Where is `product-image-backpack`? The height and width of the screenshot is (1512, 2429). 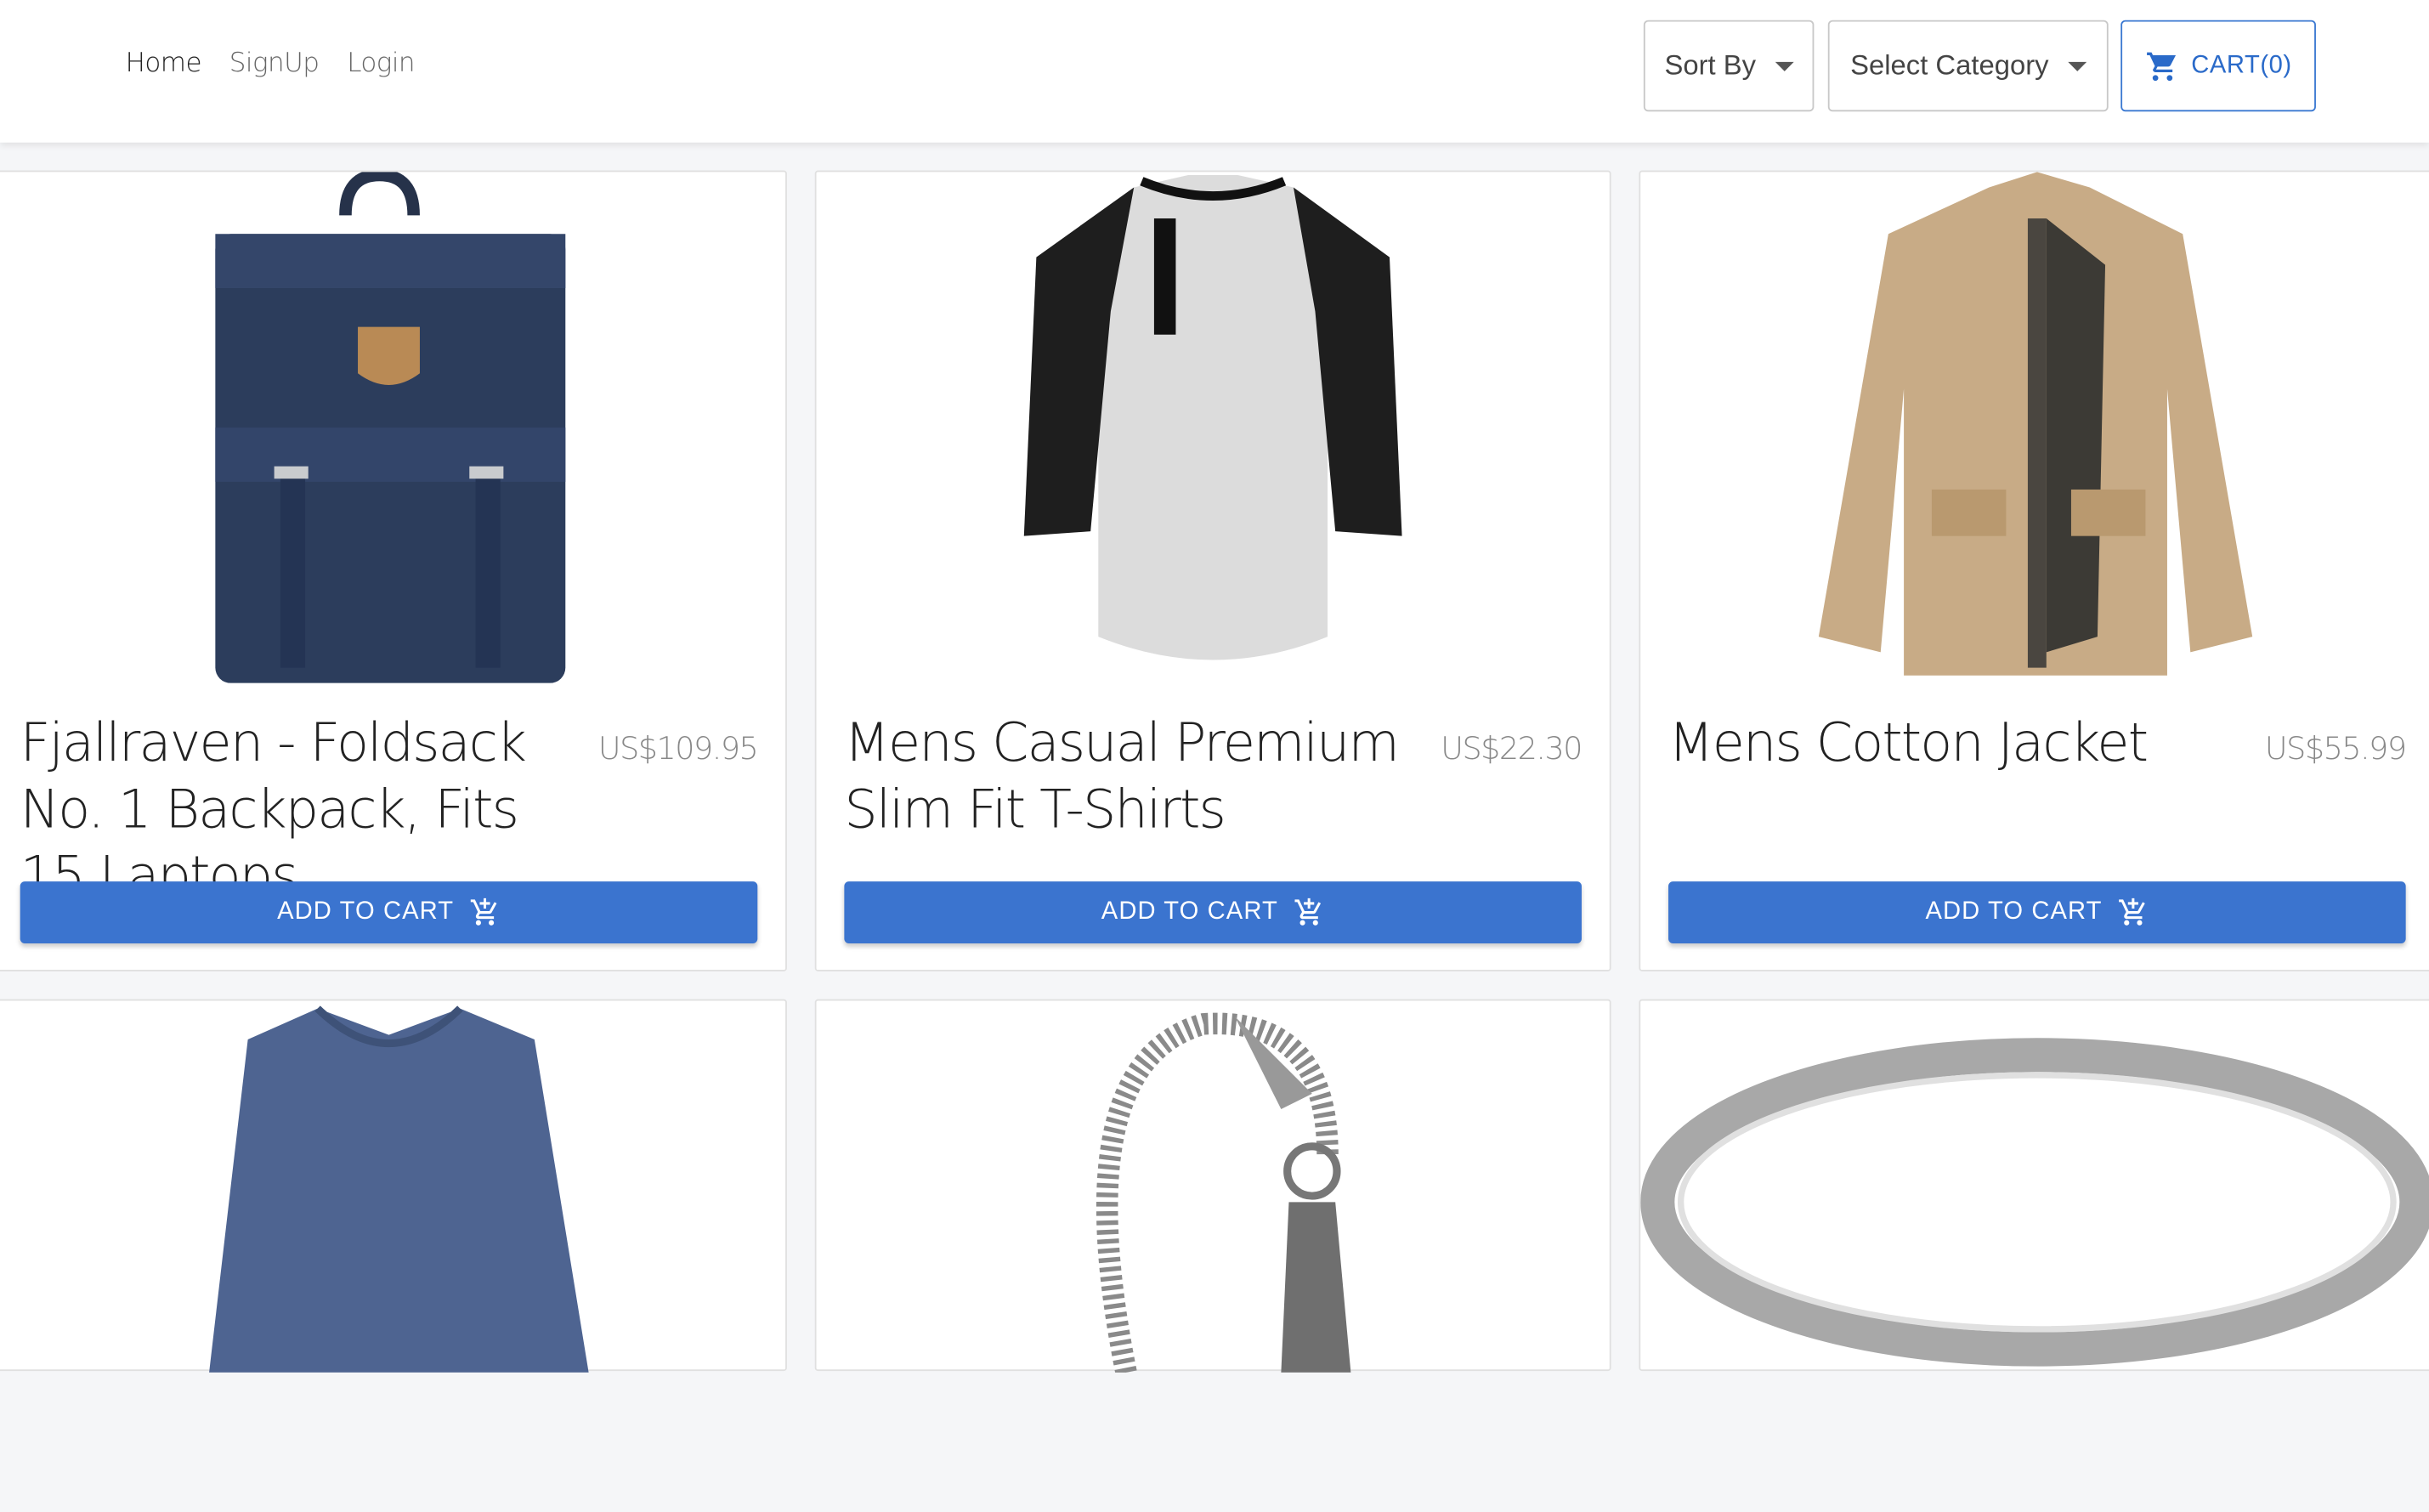 product-image-backpack is located at coordinates (392, 425).